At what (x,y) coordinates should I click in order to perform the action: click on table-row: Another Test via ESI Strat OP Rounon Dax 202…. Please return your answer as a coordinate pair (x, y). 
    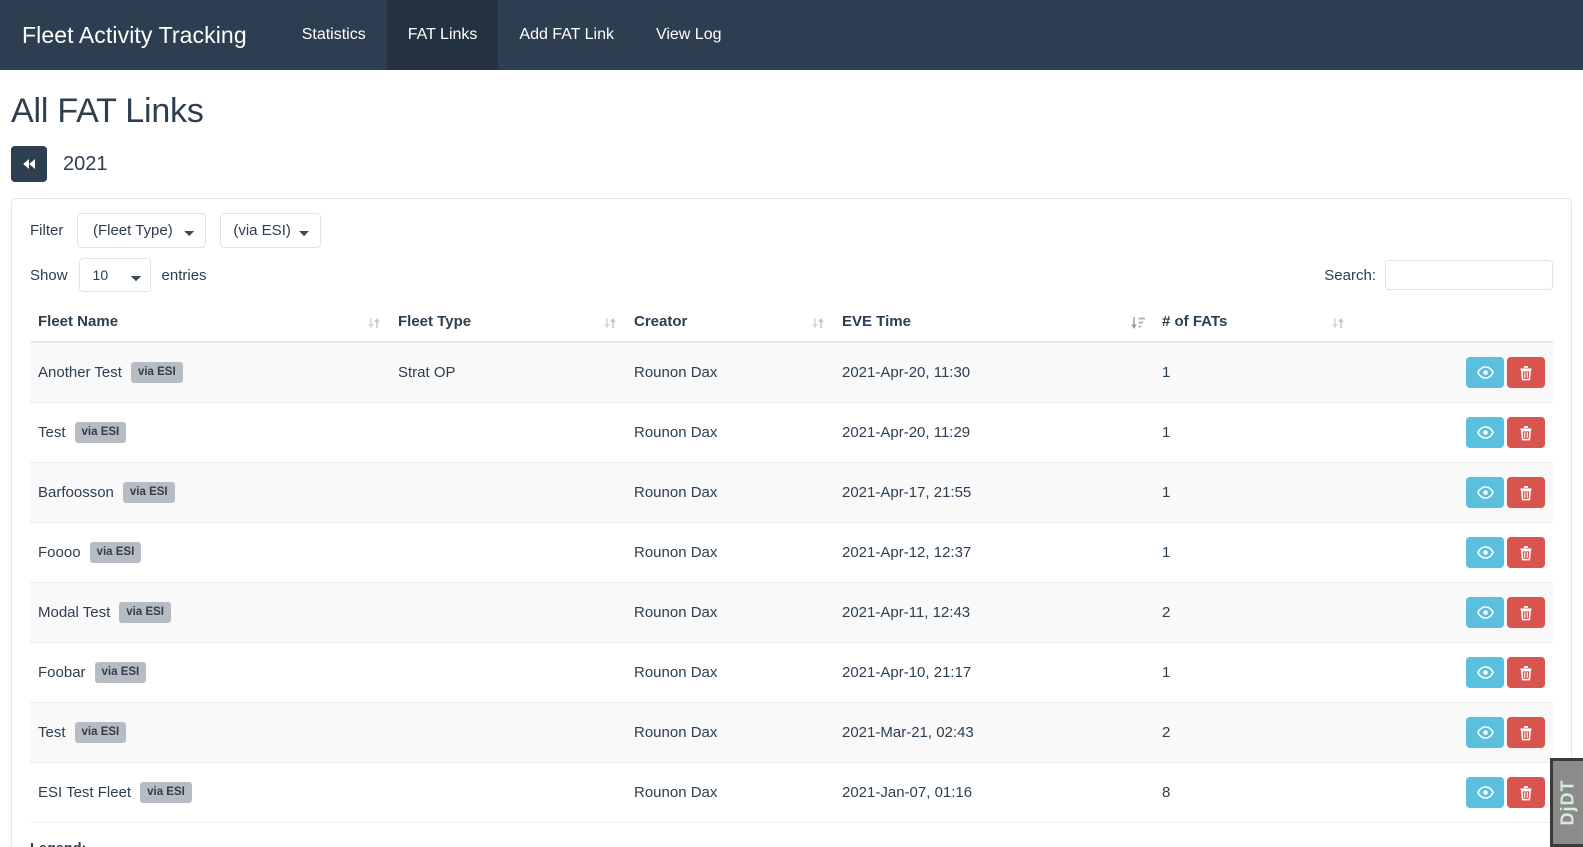
    Looking at the image, I should click on (791, 372).